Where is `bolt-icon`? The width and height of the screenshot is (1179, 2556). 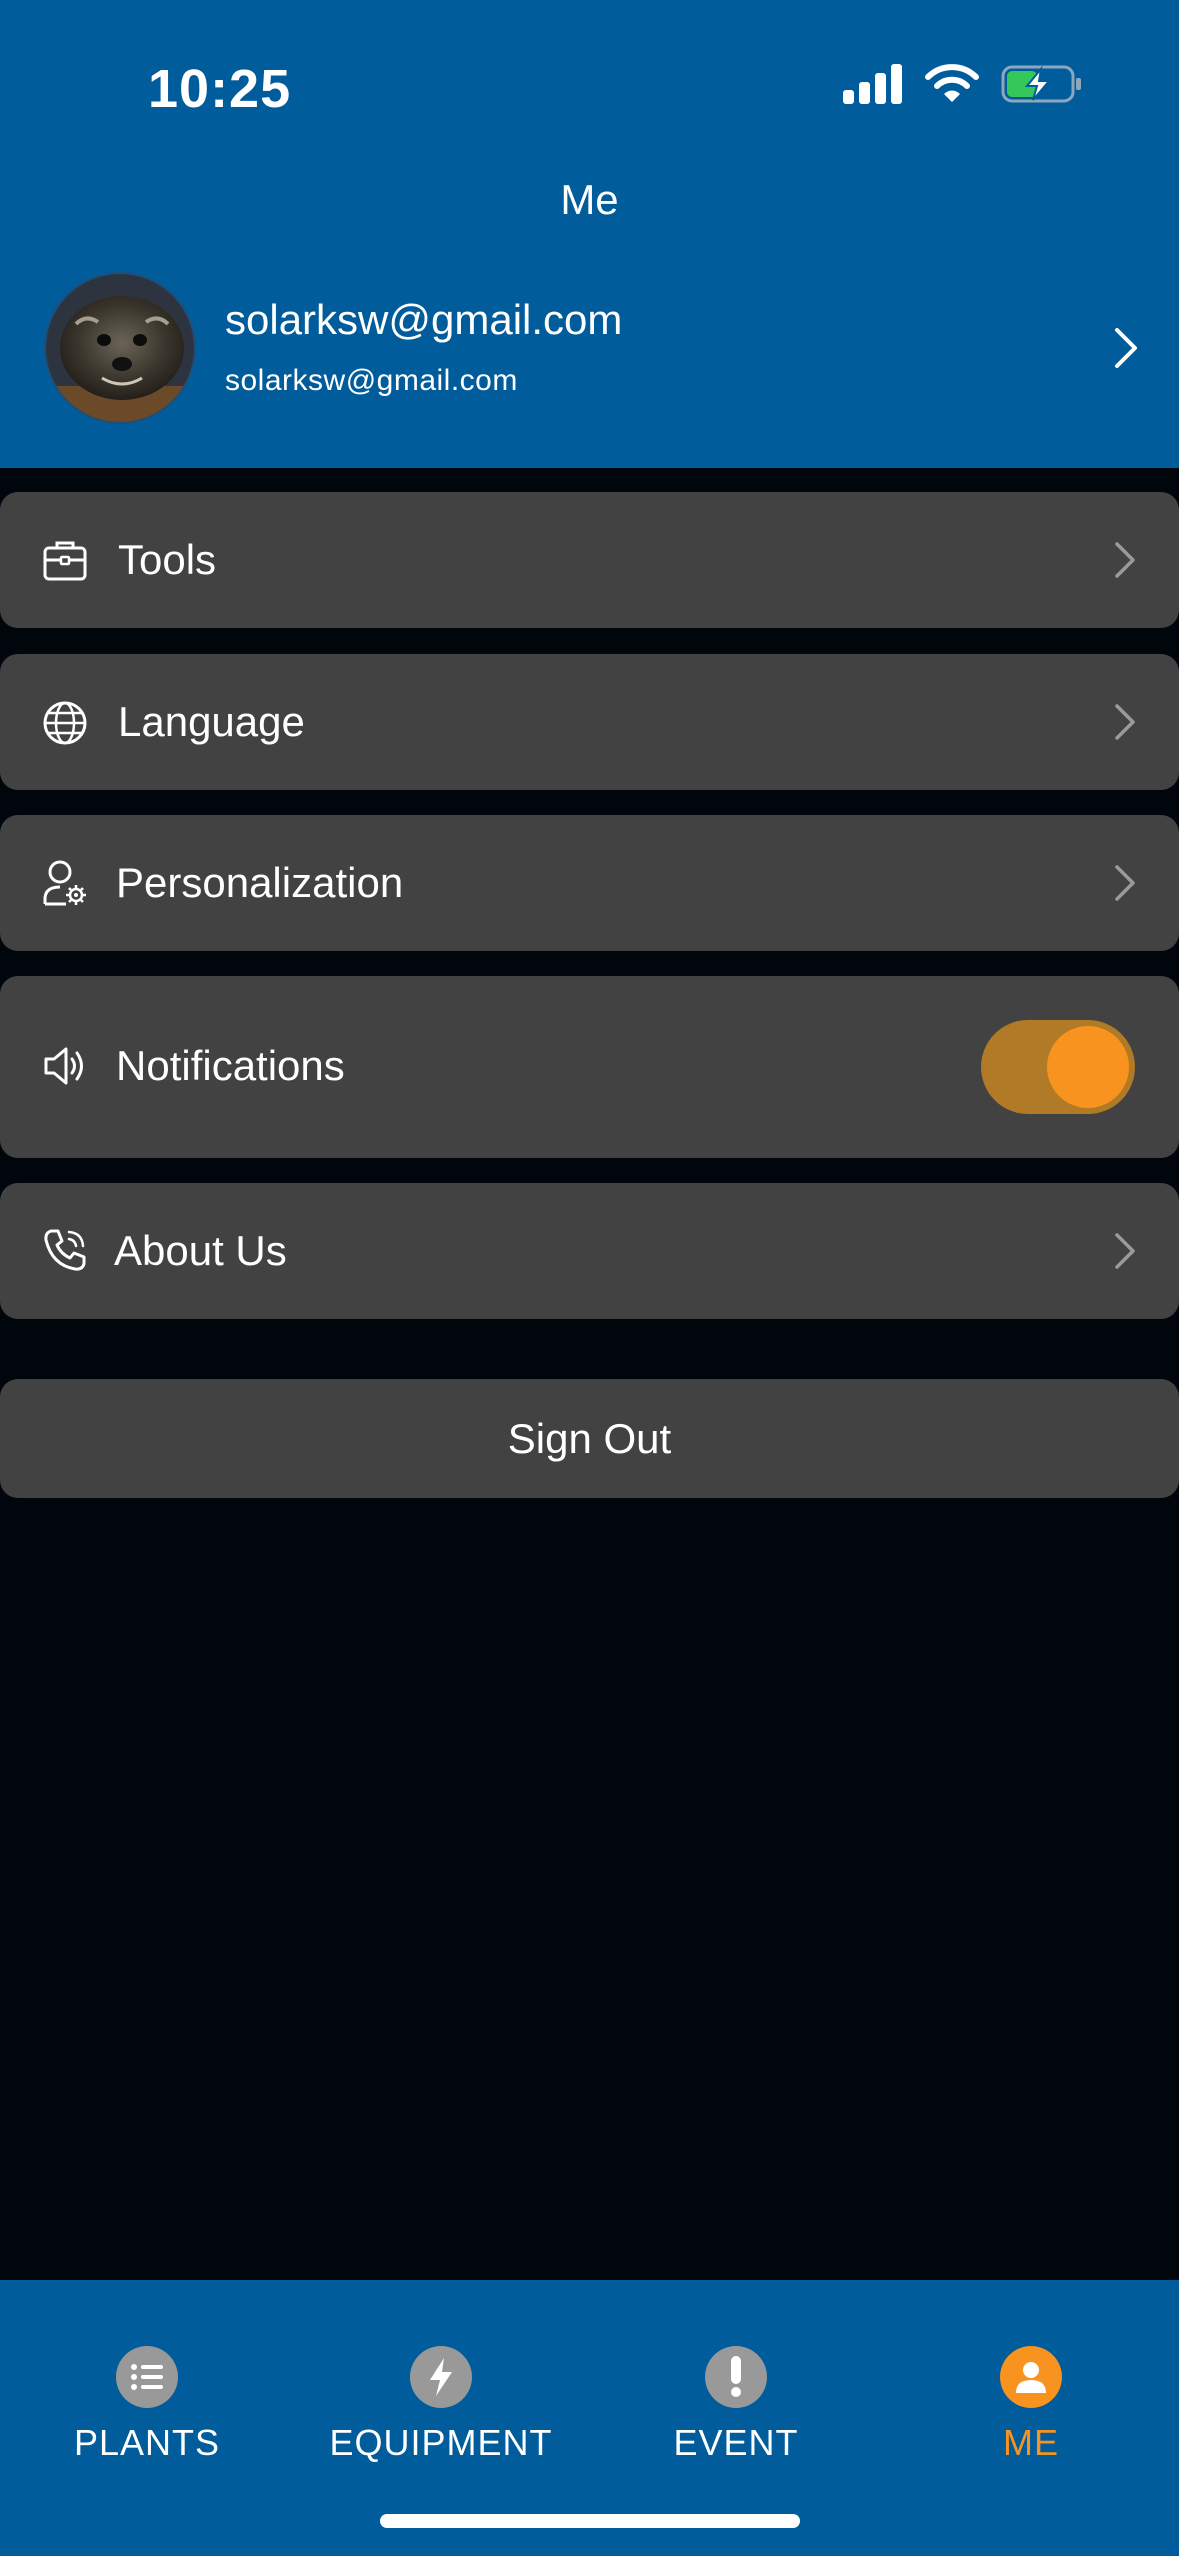
bolt-icon is located at coordinates (441, 2377).